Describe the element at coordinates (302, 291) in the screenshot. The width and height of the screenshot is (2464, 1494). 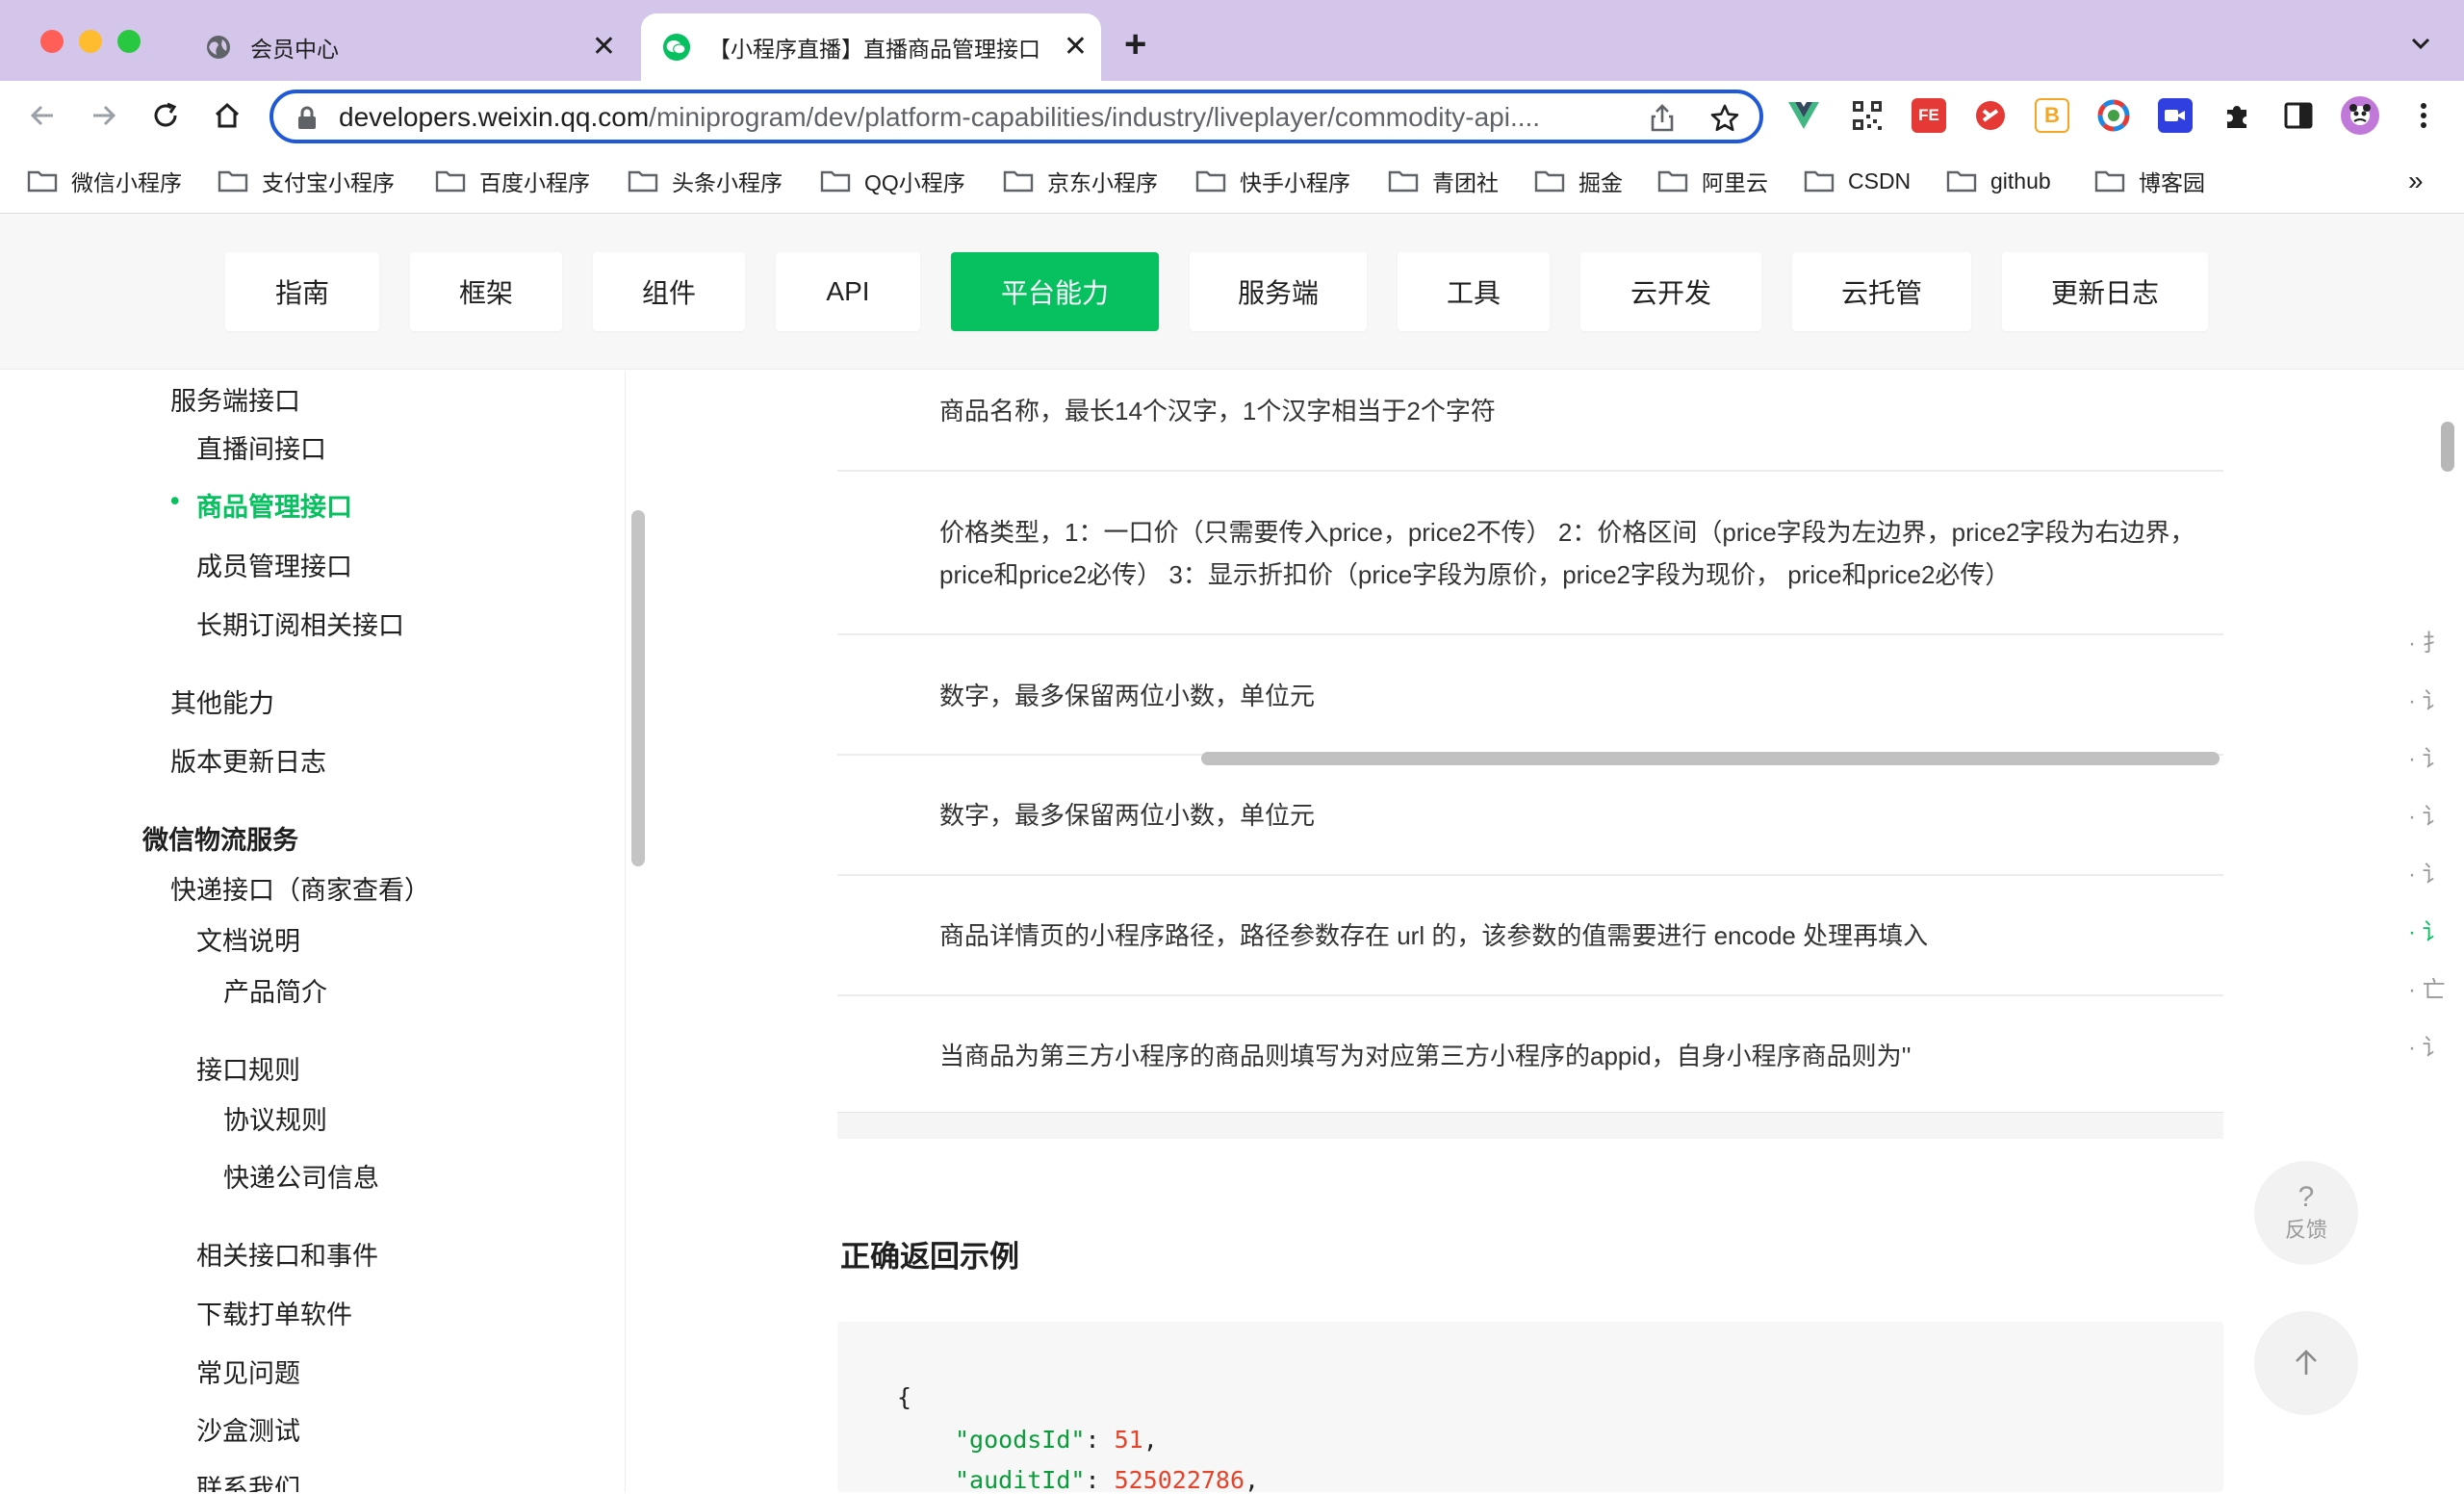
I see `nav-guide: 指南` at that location.